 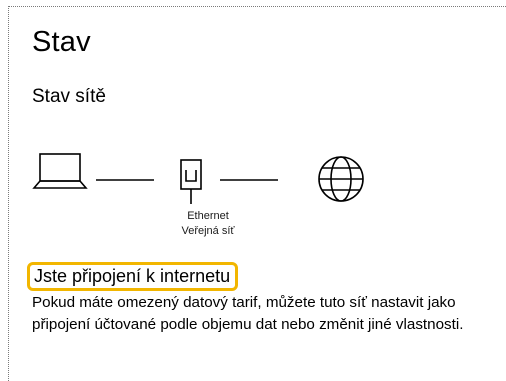 What do you see at coordinates (191, 181) in the screenshot?
I see `ethernet-icon` at bounding box center [191, 181].